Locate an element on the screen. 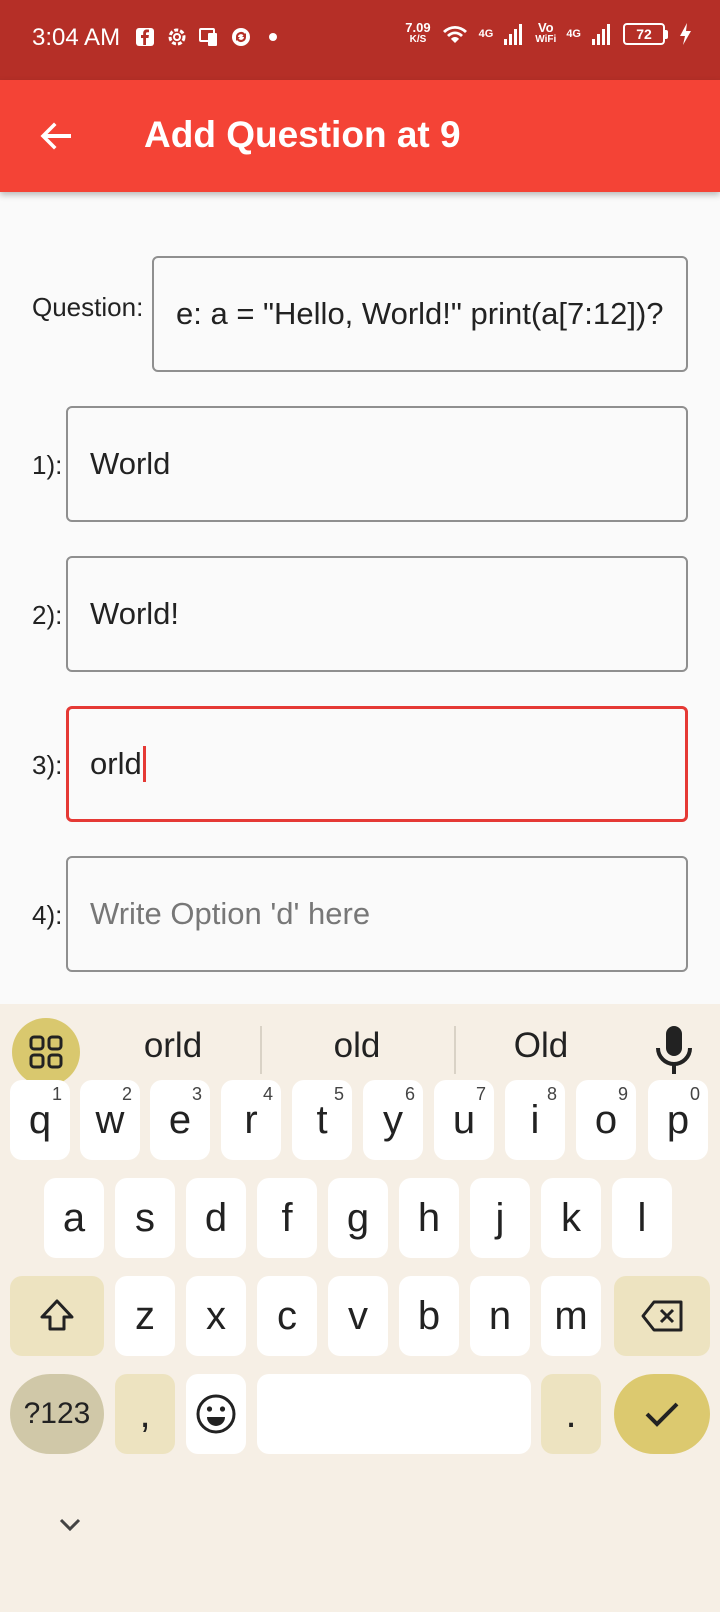 Image resolution: width=720 pixels, height=1612 pixels. checkmark-icon is located at coordinates (662, 1414).